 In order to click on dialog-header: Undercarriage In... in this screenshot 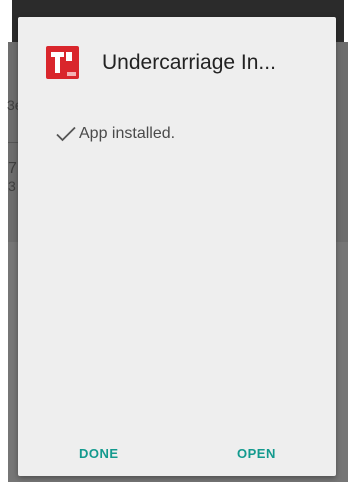, I will do `click(161, 62)`.